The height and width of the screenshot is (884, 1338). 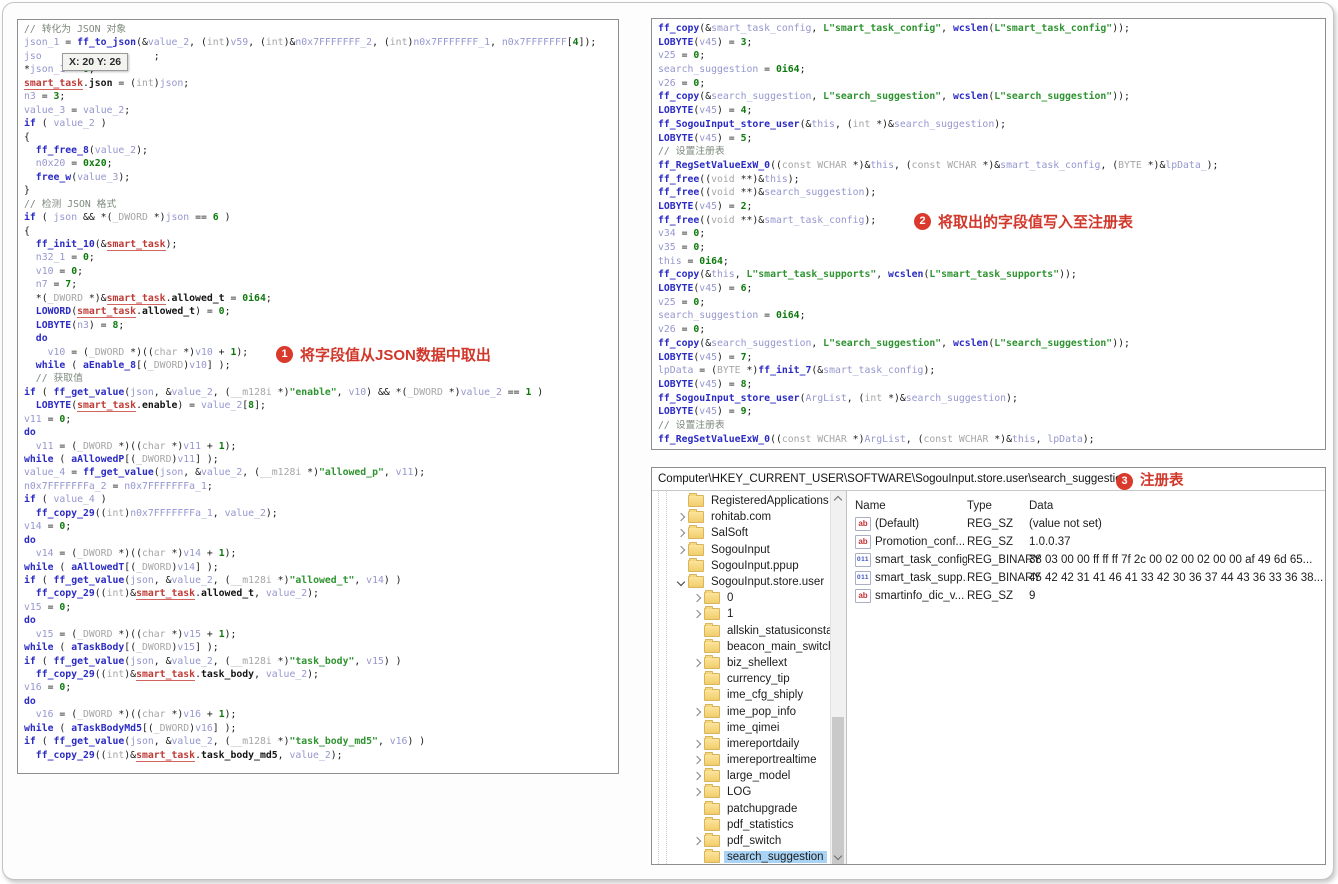 What do you see at coordinates (753, 728) in the screenshot?
I see `tree-item-label: ime_qimei` at bounding box center [753, 728].